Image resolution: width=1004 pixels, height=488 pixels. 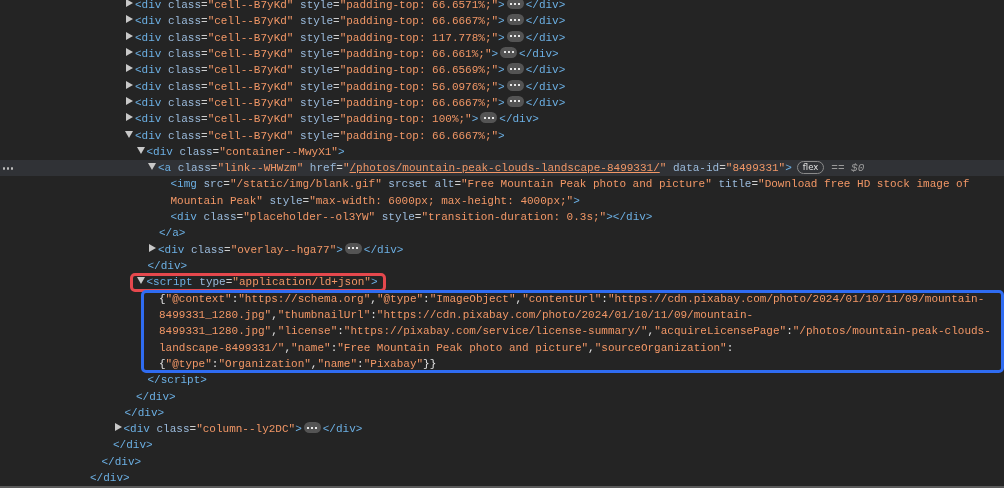 I want to click on tag-text: <script type="application/ld+json">, so click(x=262, y=282).